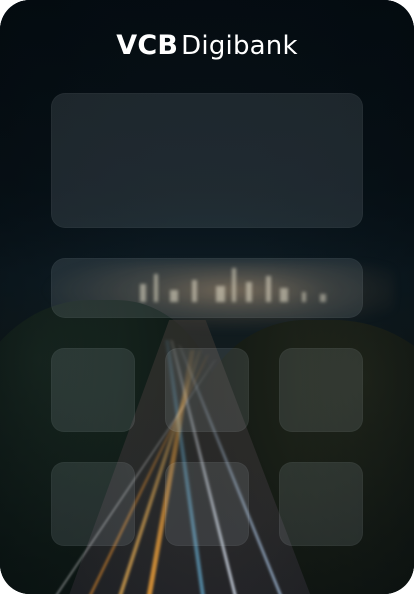 This screenshot has height=594, width=414. I want to click on vcb-digibank-logo: VCB Digibank, so click(207, 45).